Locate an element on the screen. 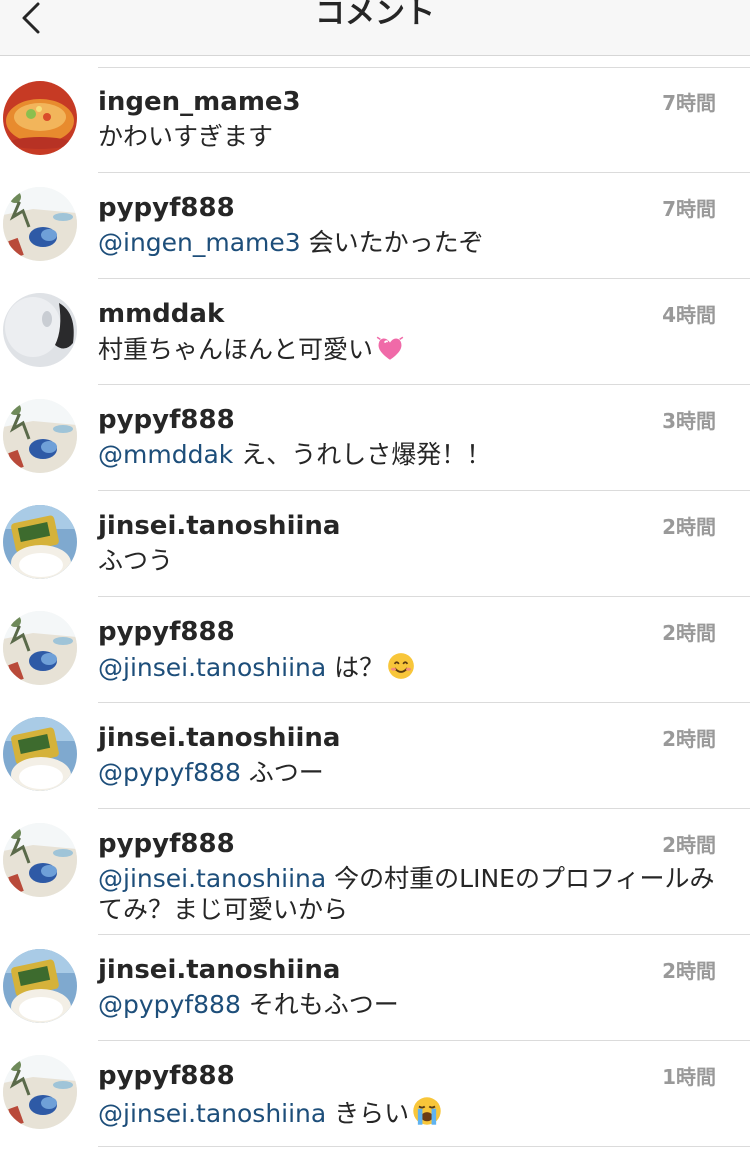 This screenshot has height=1149, width=750. smiling-face-icon is located at coordinates (400, 665).